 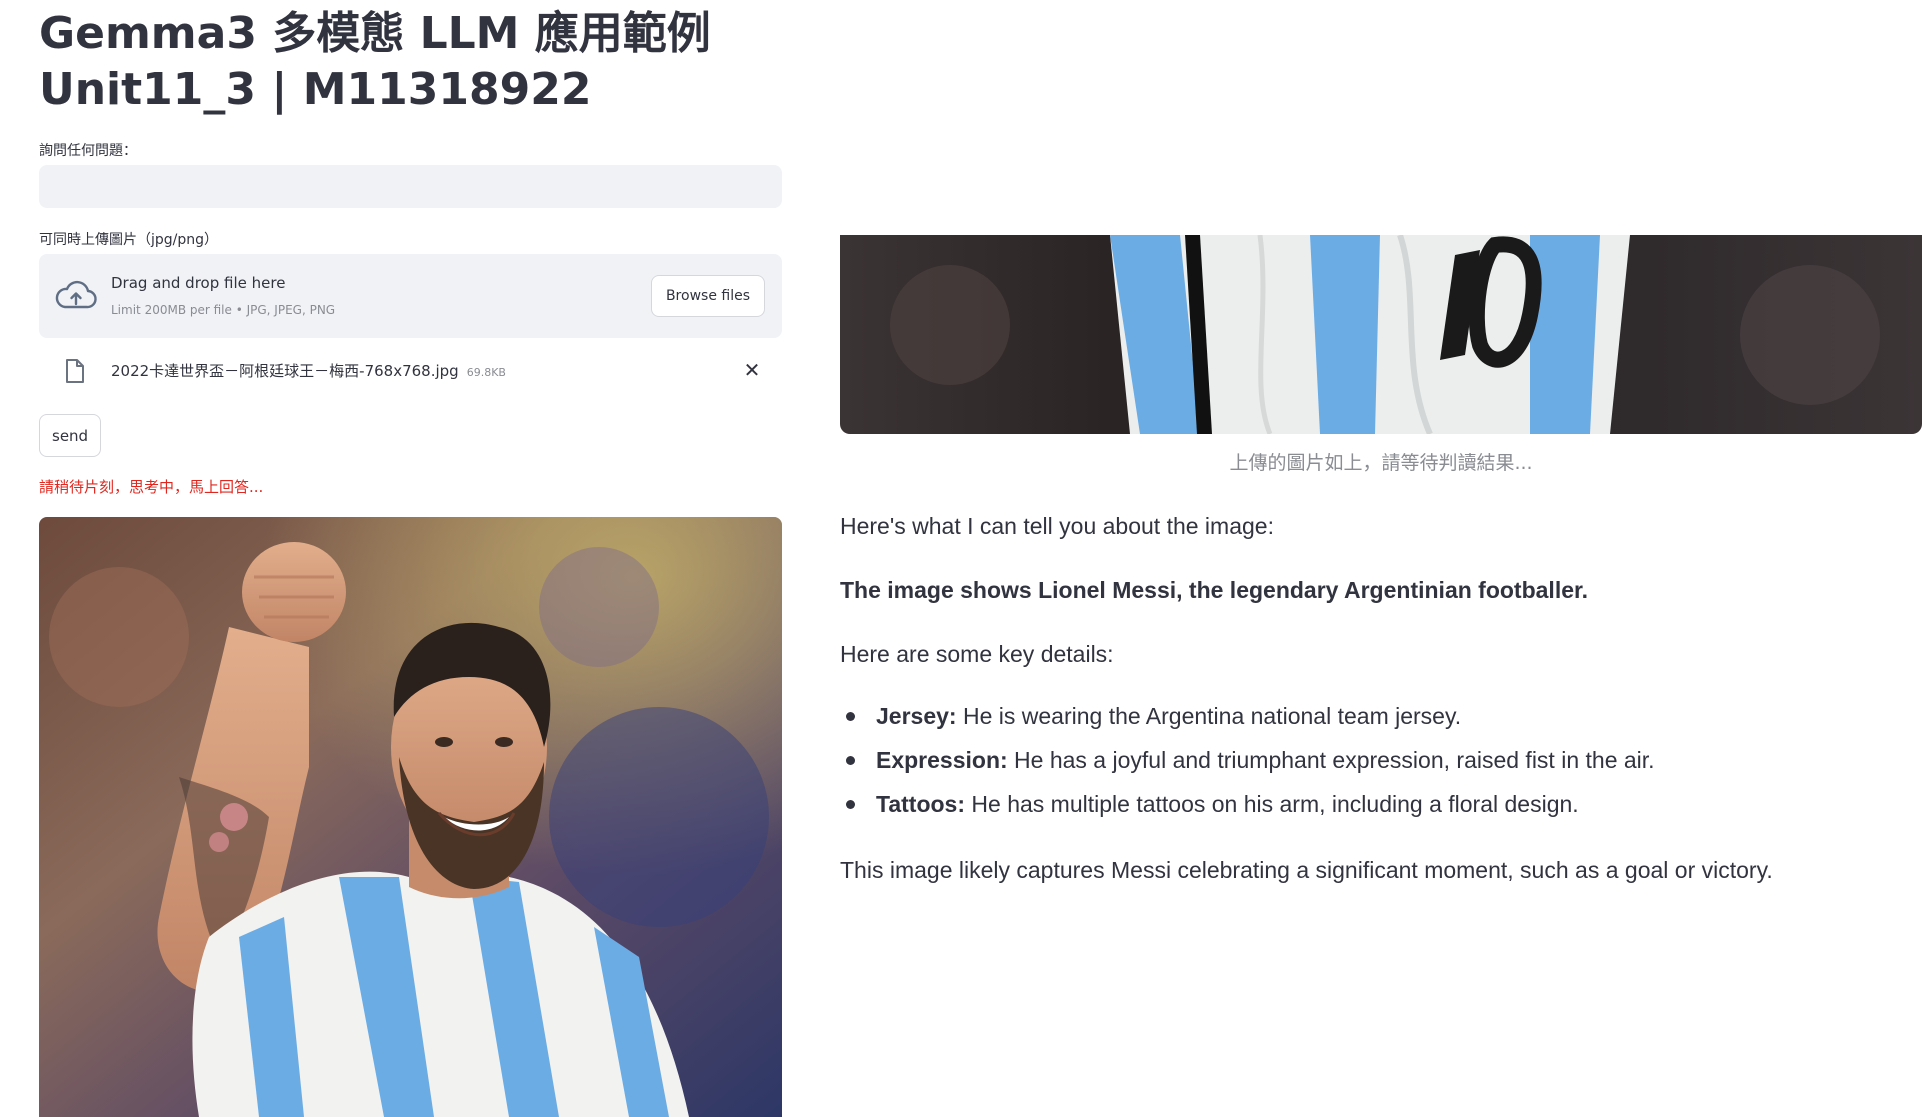 I want to click on upload-label: 可同時上傳圖片（jpg/png）, so click(x=129, y=240).